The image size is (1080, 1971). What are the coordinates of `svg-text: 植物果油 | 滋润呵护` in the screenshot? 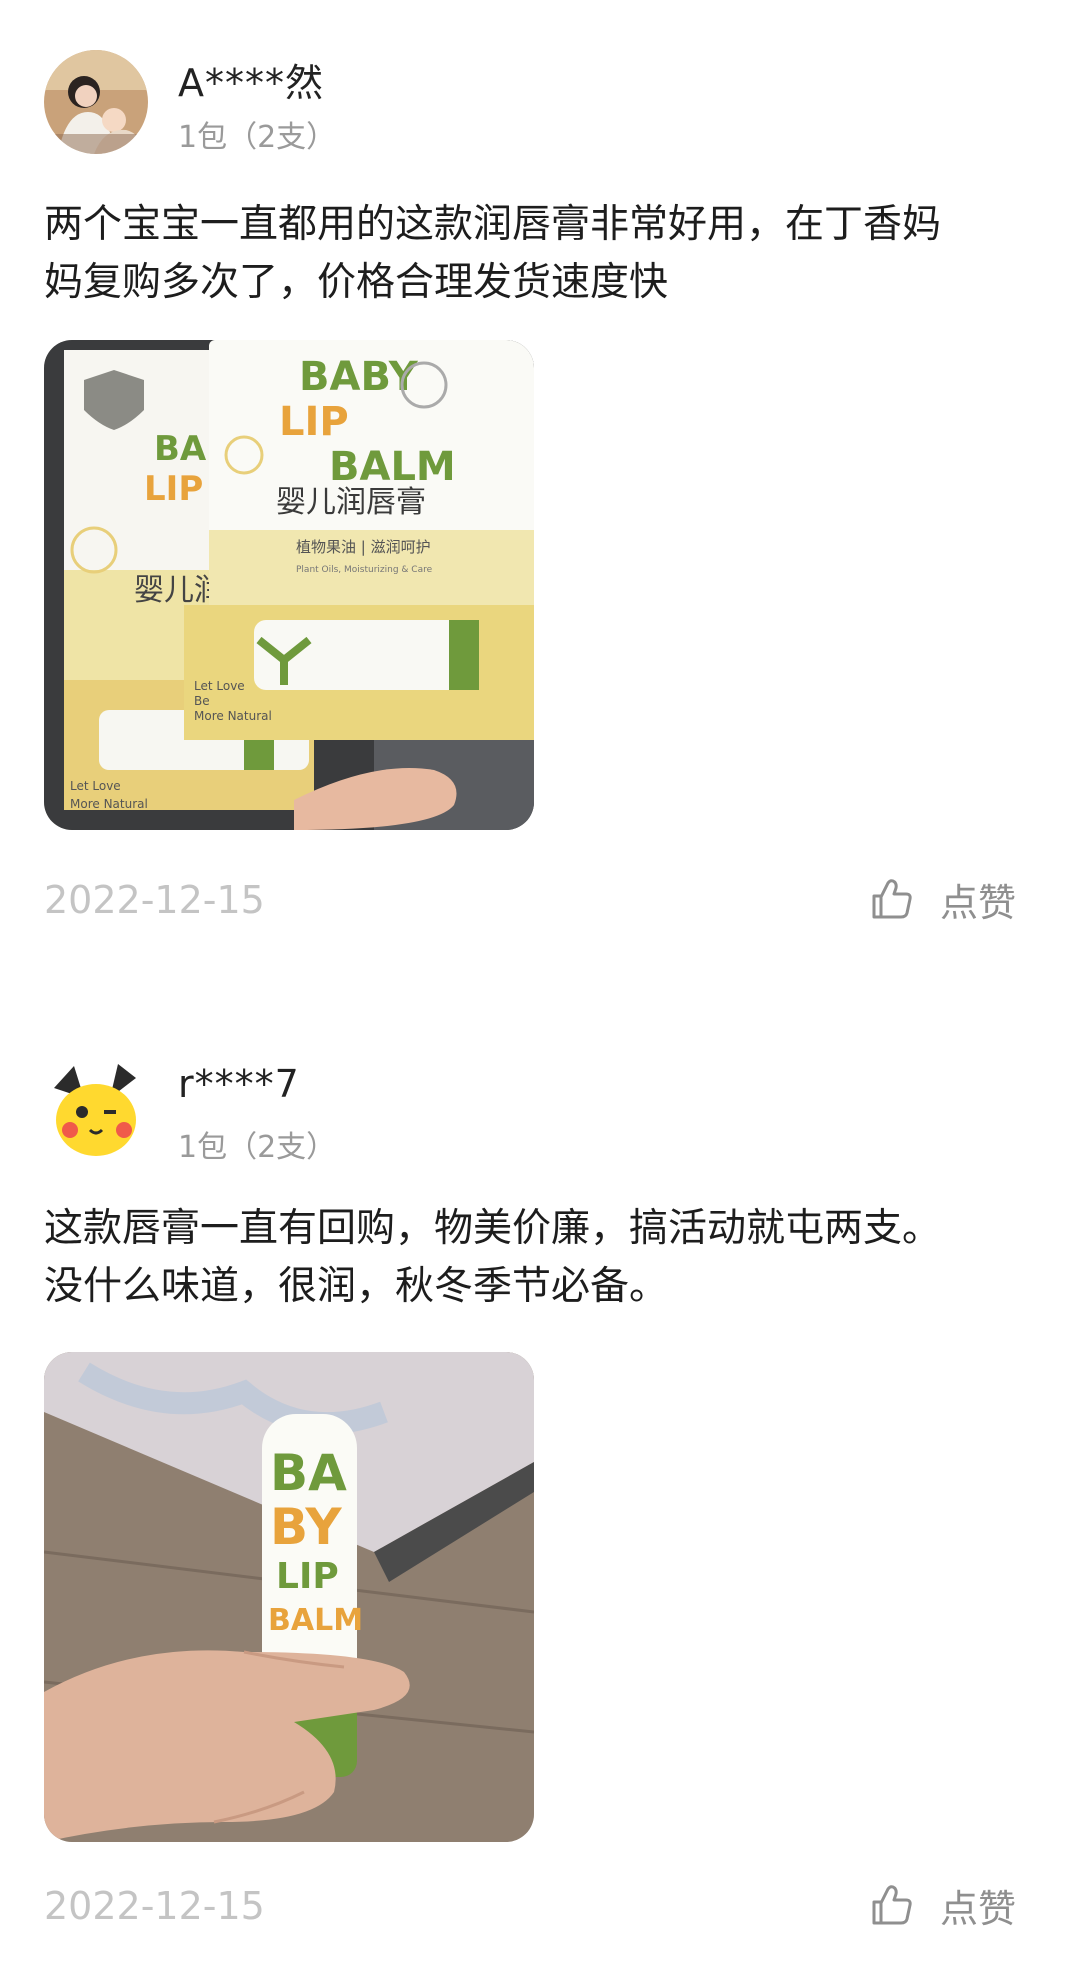 It's located at (363, 547).